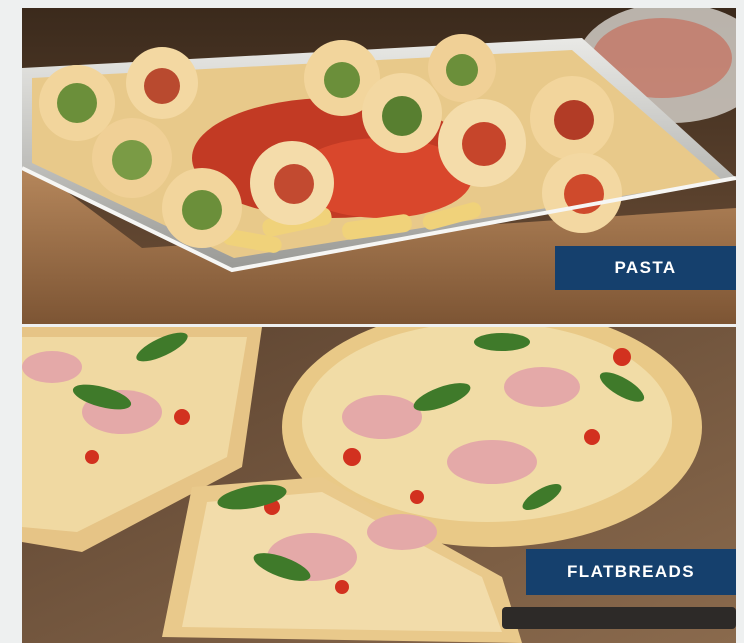  Describe the element at coordinates (631, 572) in the screenshot. I see `flatbreads-label-button: FLATBREADS` at that location.